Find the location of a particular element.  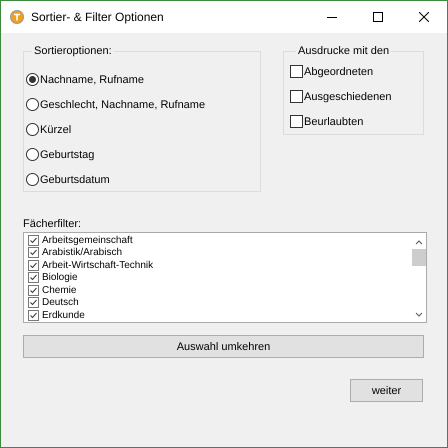

option-label: Geschlecht, Nachname, Rufname is located at coordinates (123, 104).